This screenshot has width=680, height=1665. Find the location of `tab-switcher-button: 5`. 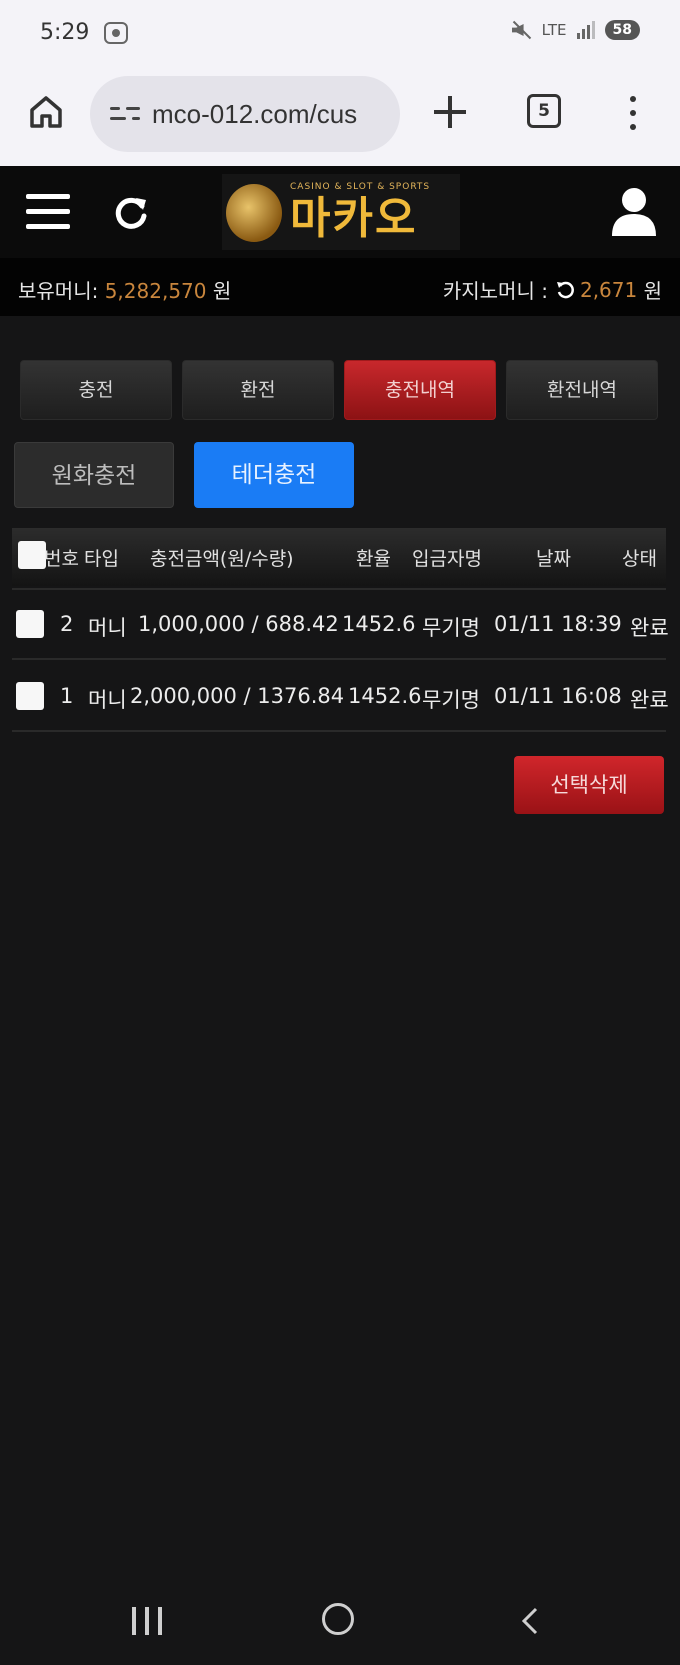

tab-switcher-button: 5 is located at coordinates (544, 111).